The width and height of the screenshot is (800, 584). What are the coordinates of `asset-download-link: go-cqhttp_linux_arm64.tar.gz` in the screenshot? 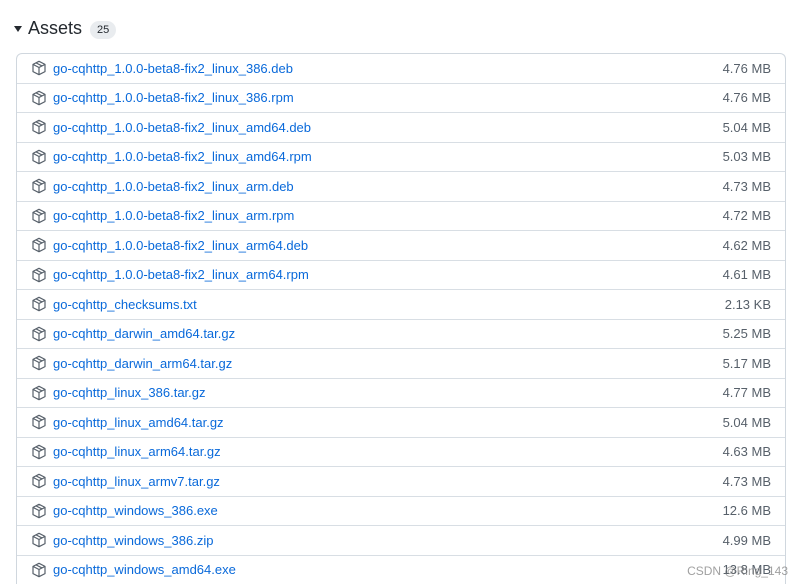 It's located at (388, 451).